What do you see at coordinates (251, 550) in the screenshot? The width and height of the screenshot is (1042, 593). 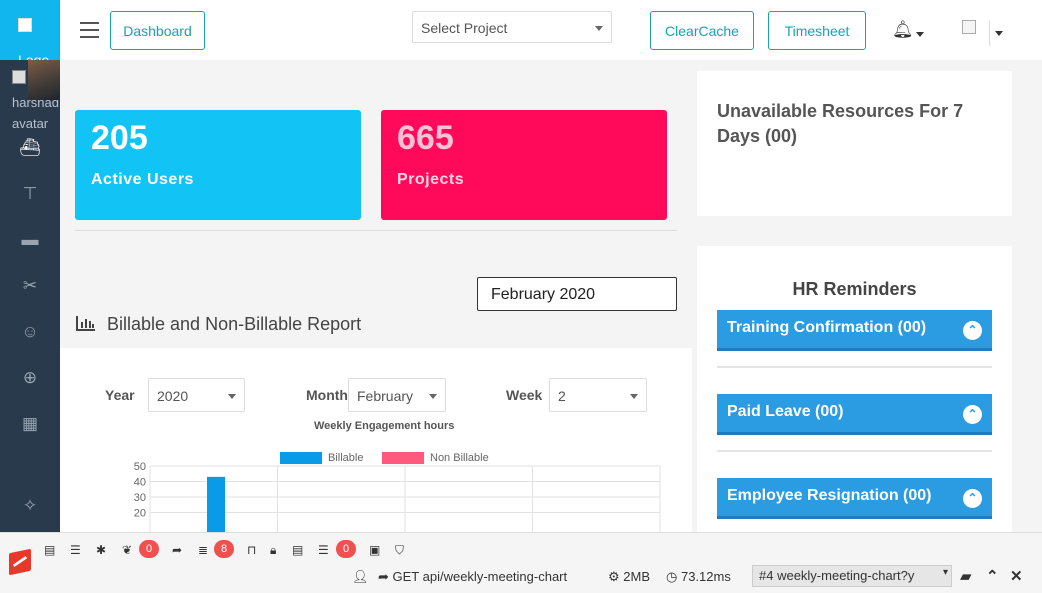 I see `inbox-icon: ⊓` at bounding box center [251, 550].